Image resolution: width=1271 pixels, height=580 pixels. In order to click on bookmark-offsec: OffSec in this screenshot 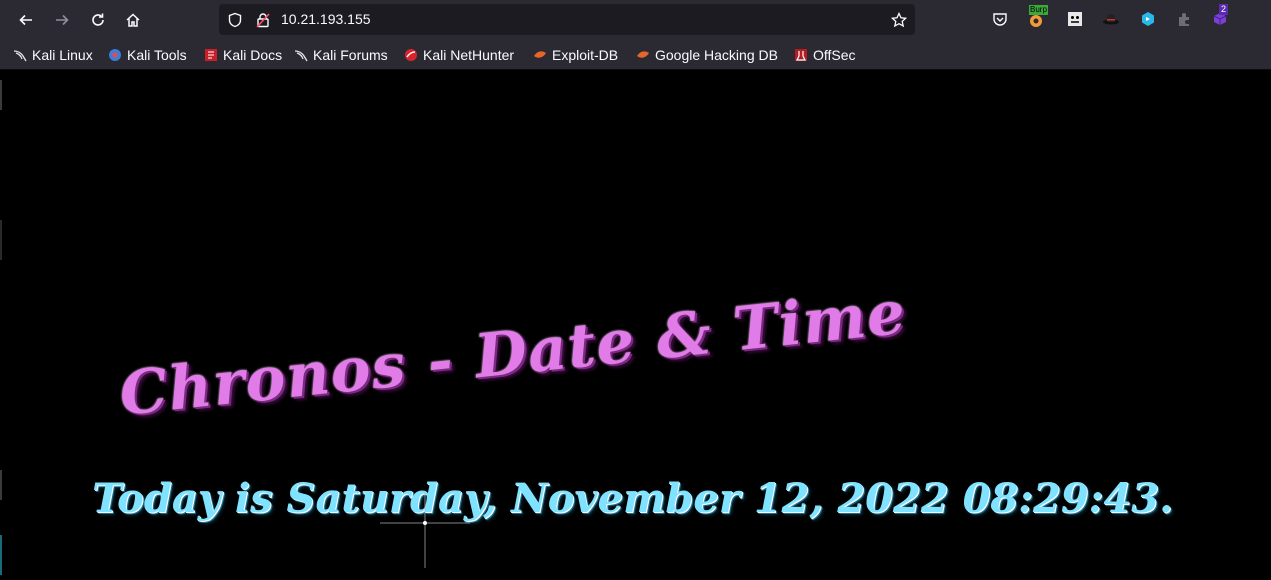, I will do `click(825, 55)`.